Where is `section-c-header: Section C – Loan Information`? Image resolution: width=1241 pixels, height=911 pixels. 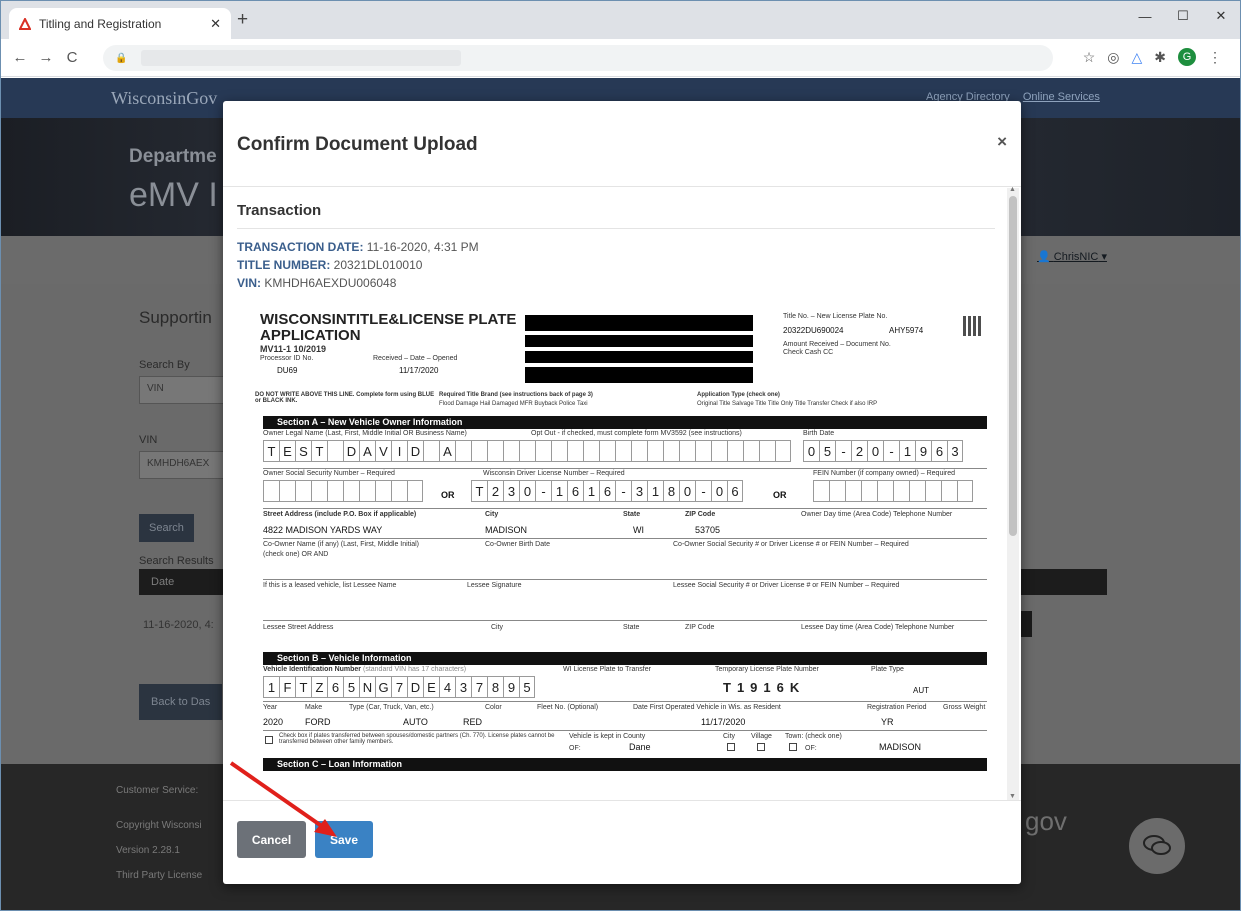
section-c-header: Section C – Loan Information is located at coordinates (625, 764).